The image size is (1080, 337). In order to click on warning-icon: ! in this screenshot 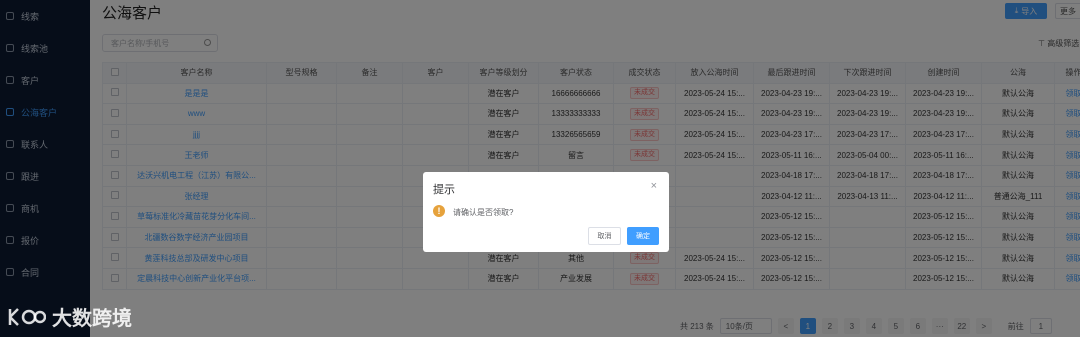, I will do `click(439, 211)`.